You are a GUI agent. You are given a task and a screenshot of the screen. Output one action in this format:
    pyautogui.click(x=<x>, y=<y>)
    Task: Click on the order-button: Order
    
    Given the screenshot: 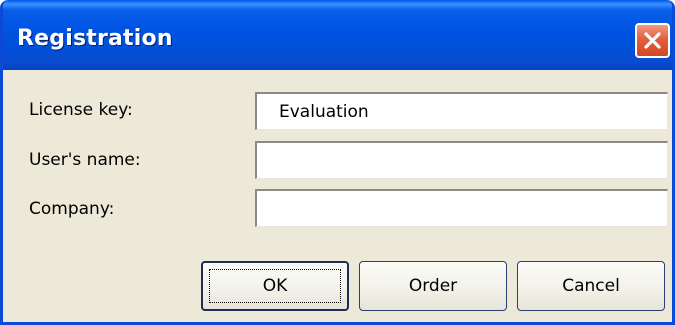 What is the action you would take?
    pyautogui.click(x=433, y=286)
    